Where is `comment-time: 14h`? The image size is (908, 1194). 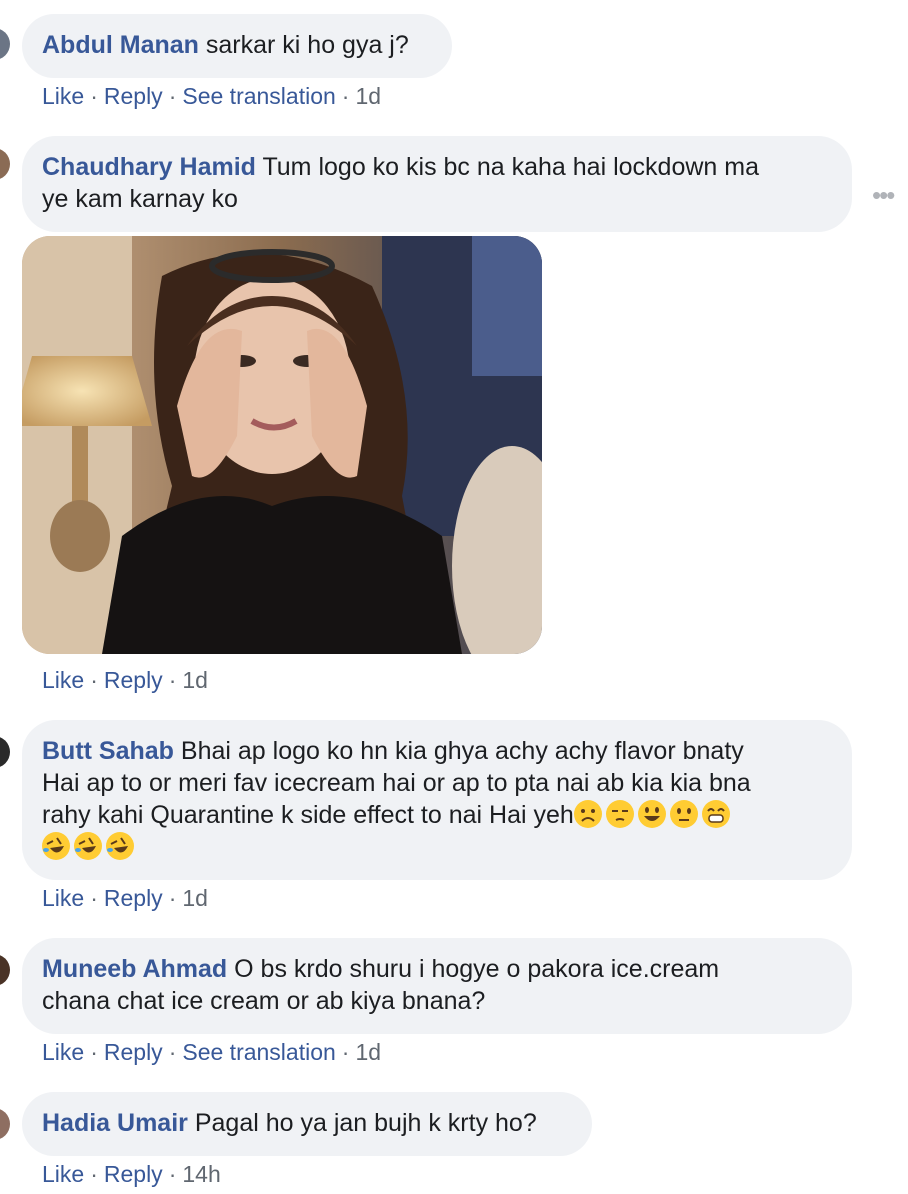 comment-time: 14h is located at coordinates (201, 1174).